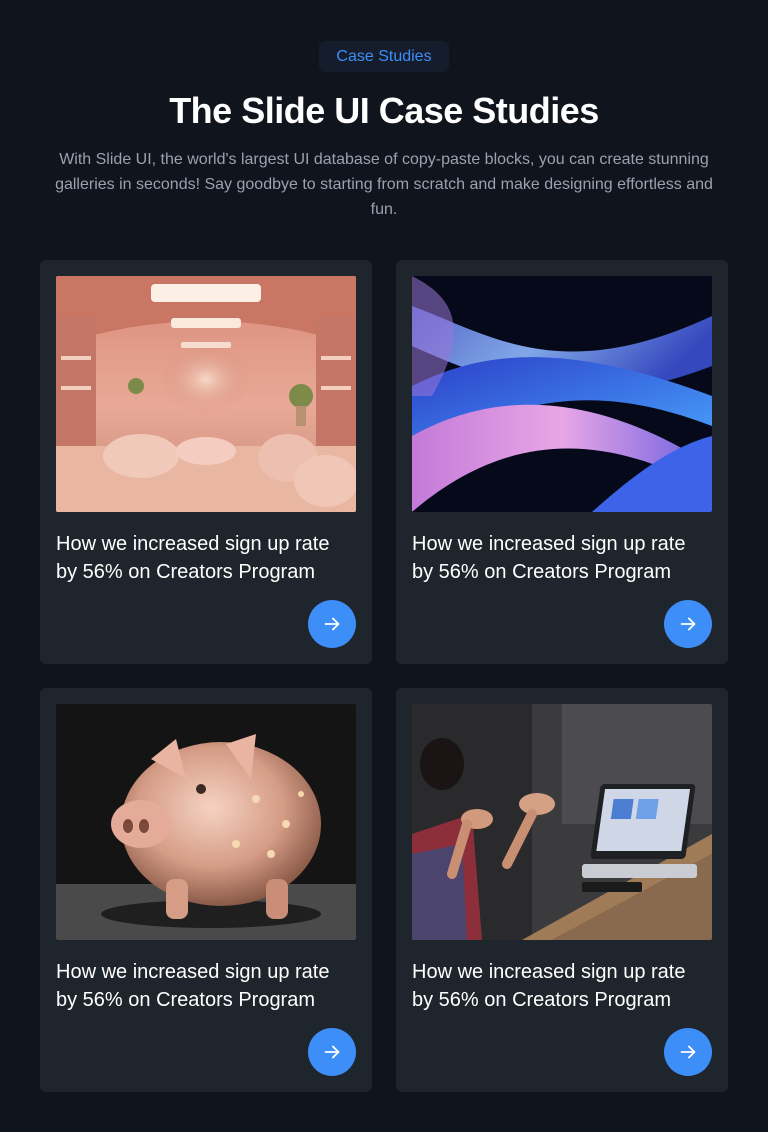 The height and width of the screenshot is (1132, 768). Describe the element at coordinates (206, 394) in the screenshot. I see `card-image-pink-store` at that location.